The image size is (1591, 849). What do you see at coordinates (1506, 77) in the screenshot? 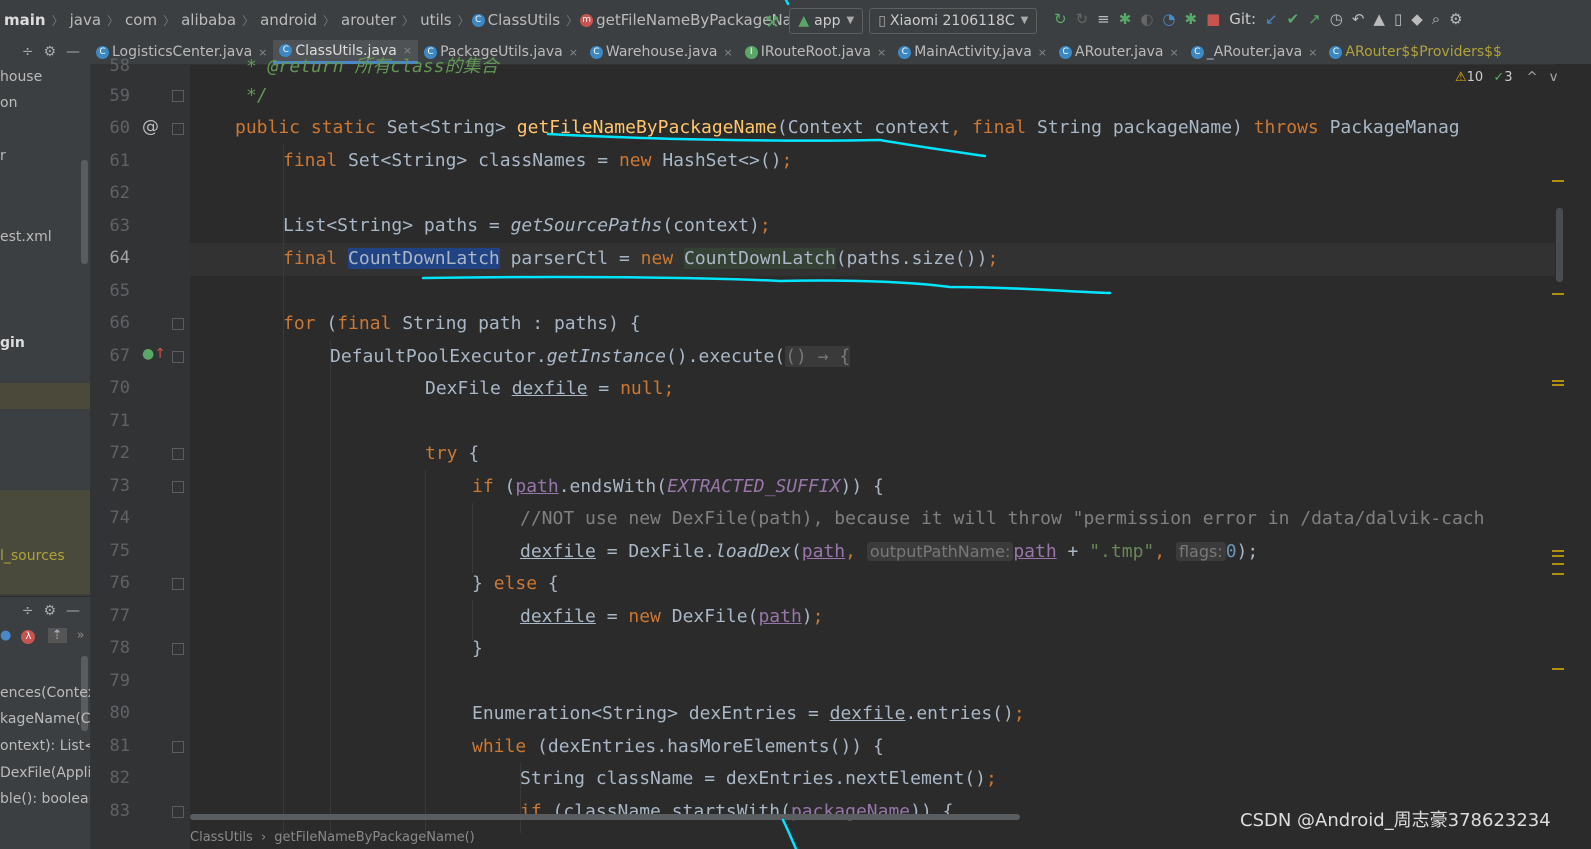
I see `inspection-widget: ⚠10 ✓3 ^ v` at bounding box center [1506, 77].